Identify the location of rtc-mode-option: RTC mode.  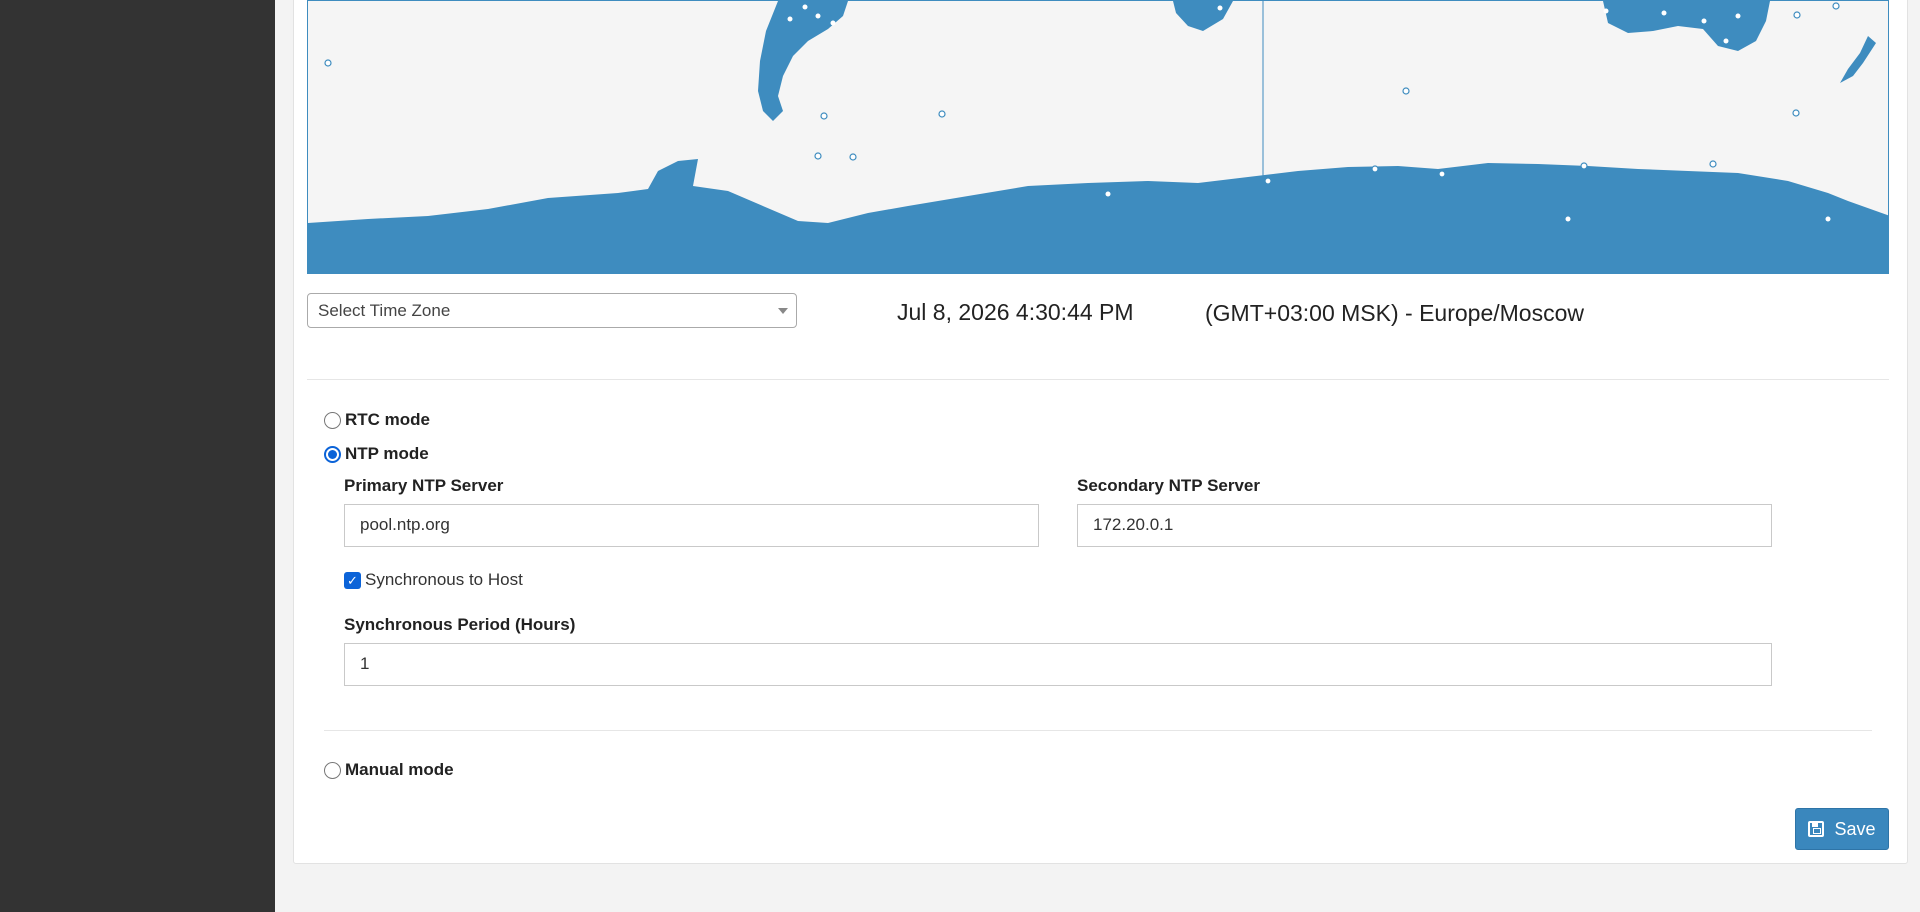
(377, 420).